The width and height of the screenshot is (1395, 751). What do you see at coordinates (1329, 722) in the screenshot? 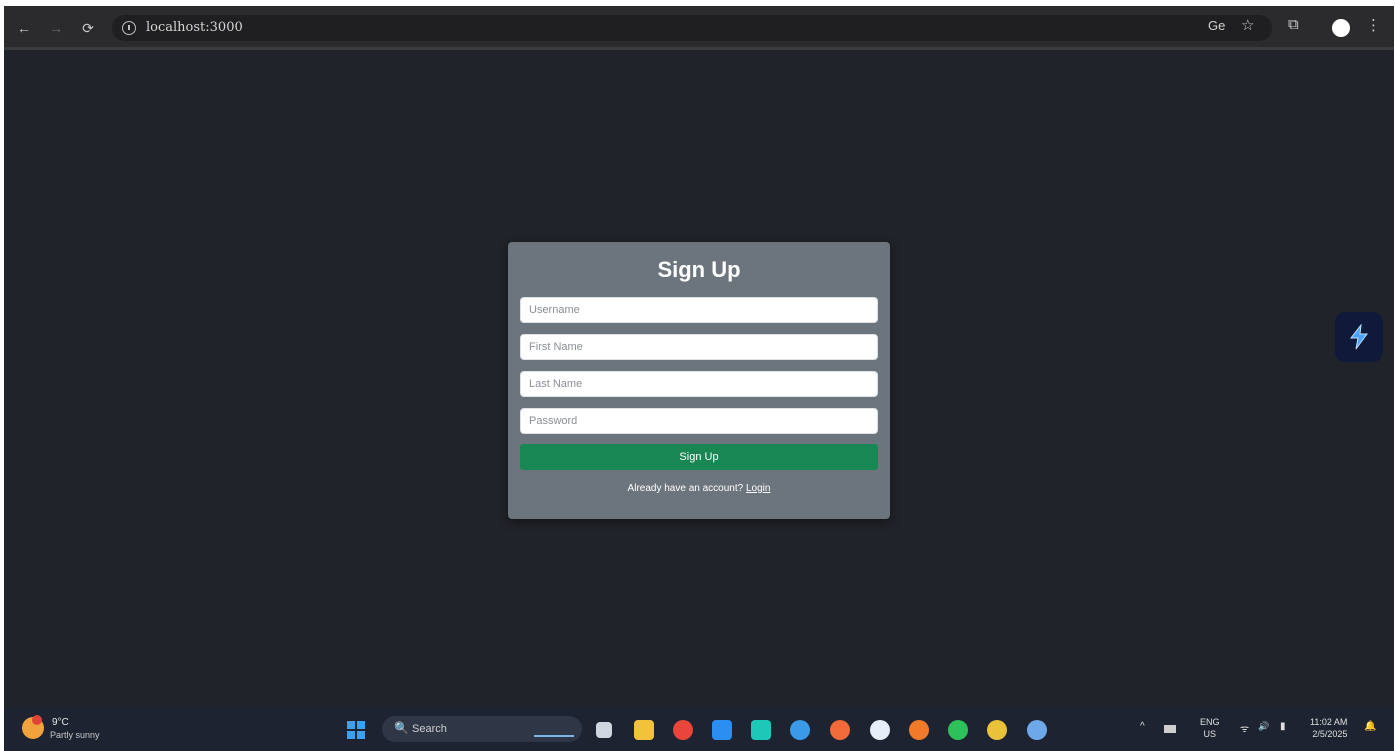
I see `clock-time: 11:02 AM` at bounding box center [1329, 722].